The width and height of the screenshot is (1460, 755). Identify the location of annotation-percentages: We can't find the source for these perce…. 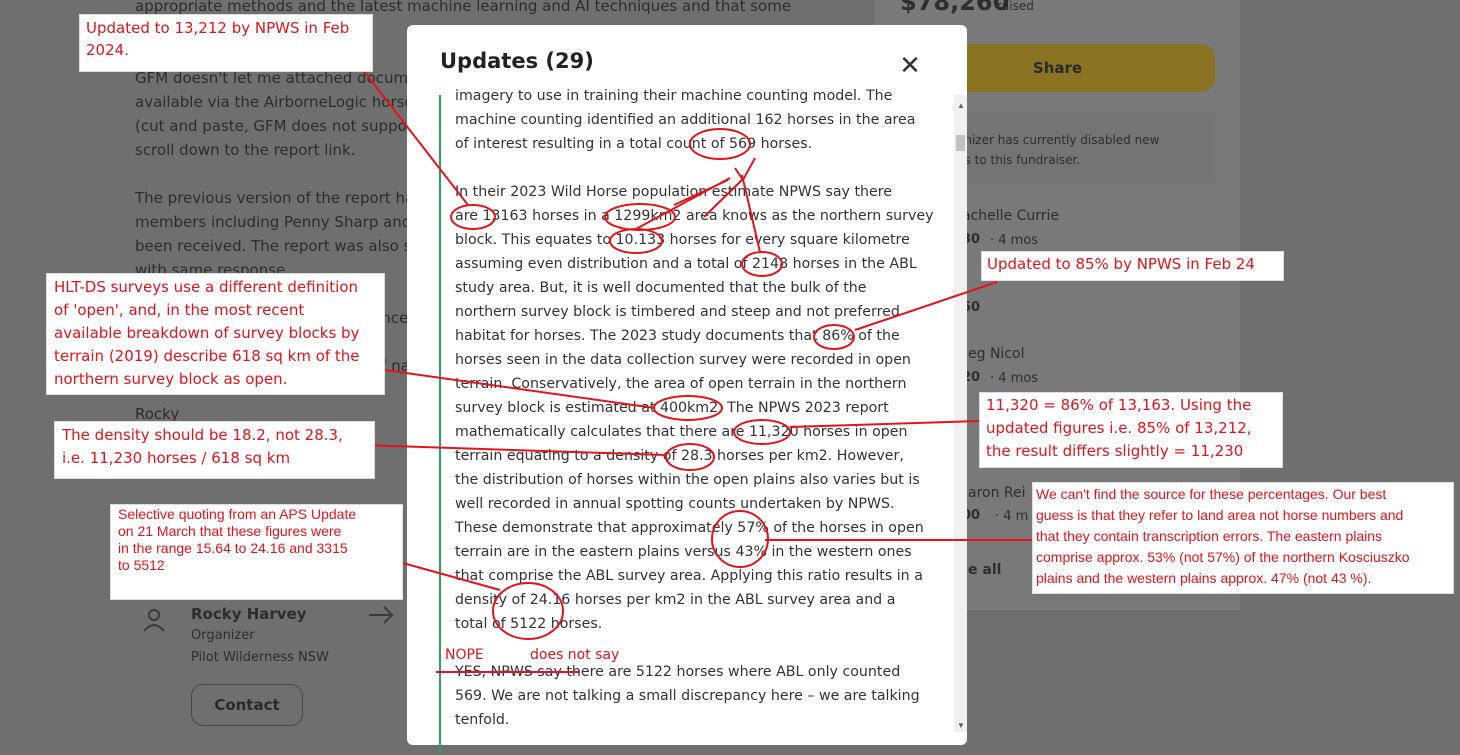
(1243, 538).